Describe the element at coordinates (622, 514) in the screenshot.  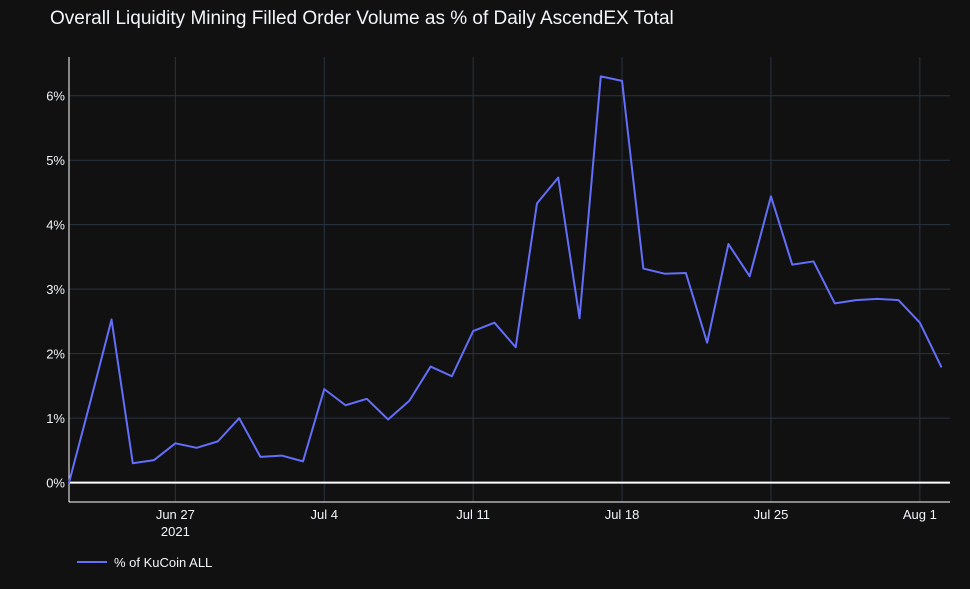
I see `x-tick-label: Jul 18` at that location.